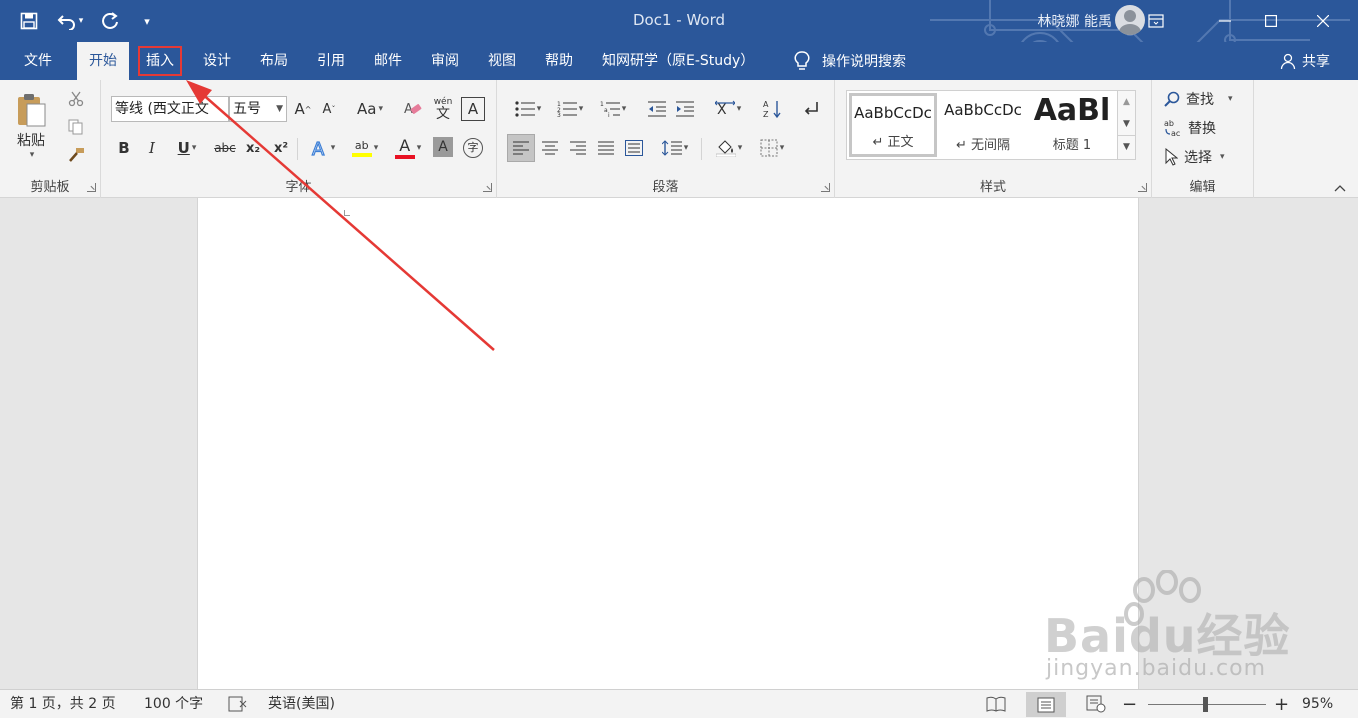 The image size is (1358, 718). What do you see at coordinates (773, 109) in the screenshot?
I see `sort-icon: AZ` at bounding box center [773, 109].